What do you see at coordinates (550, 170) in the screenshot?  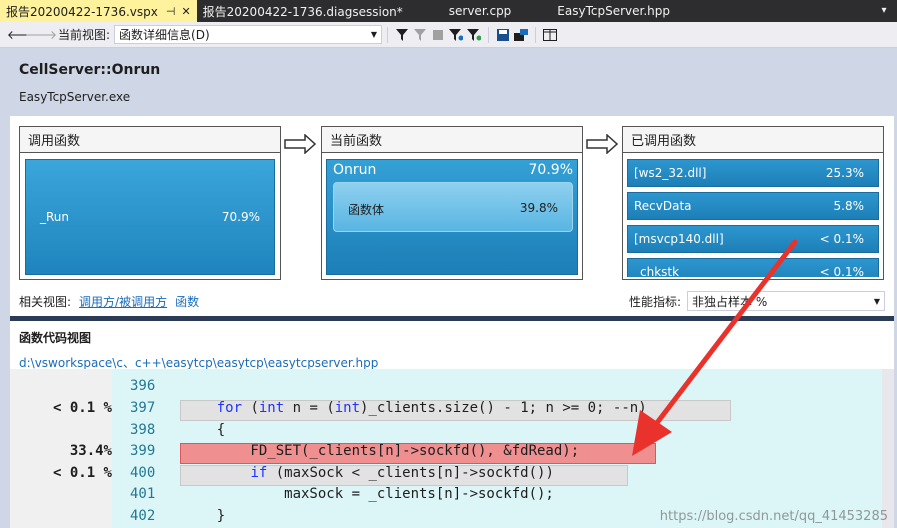 I see `current-function-pct: 70.9%` at bounding box center [550, 170].